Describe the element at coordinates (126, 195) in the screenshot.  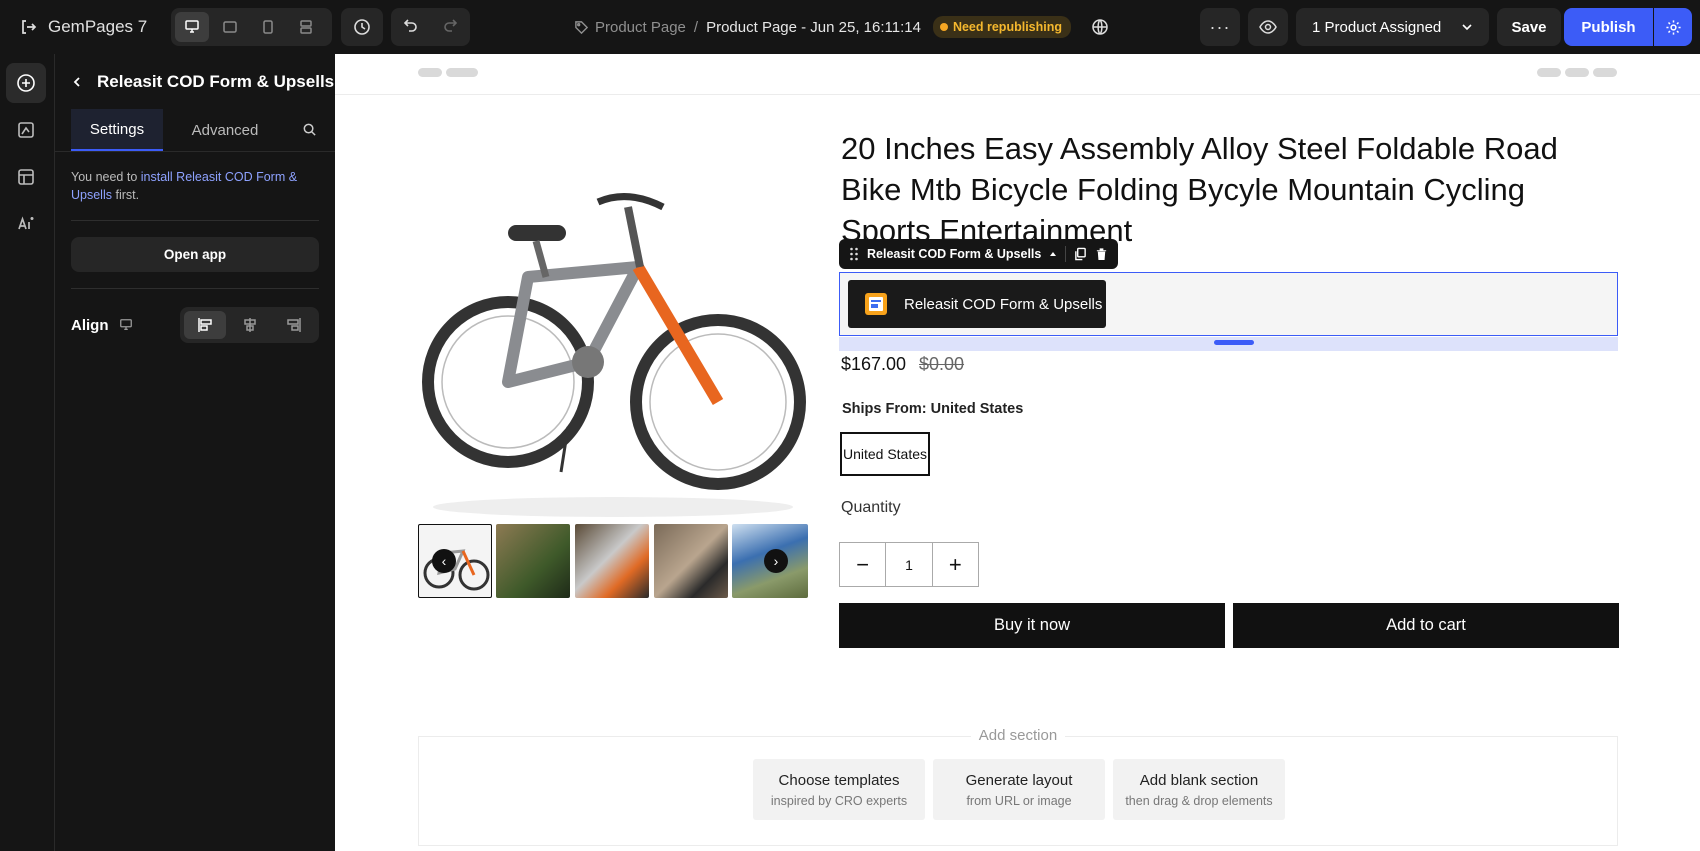
I see `install-note-suffix: first.` at that location.